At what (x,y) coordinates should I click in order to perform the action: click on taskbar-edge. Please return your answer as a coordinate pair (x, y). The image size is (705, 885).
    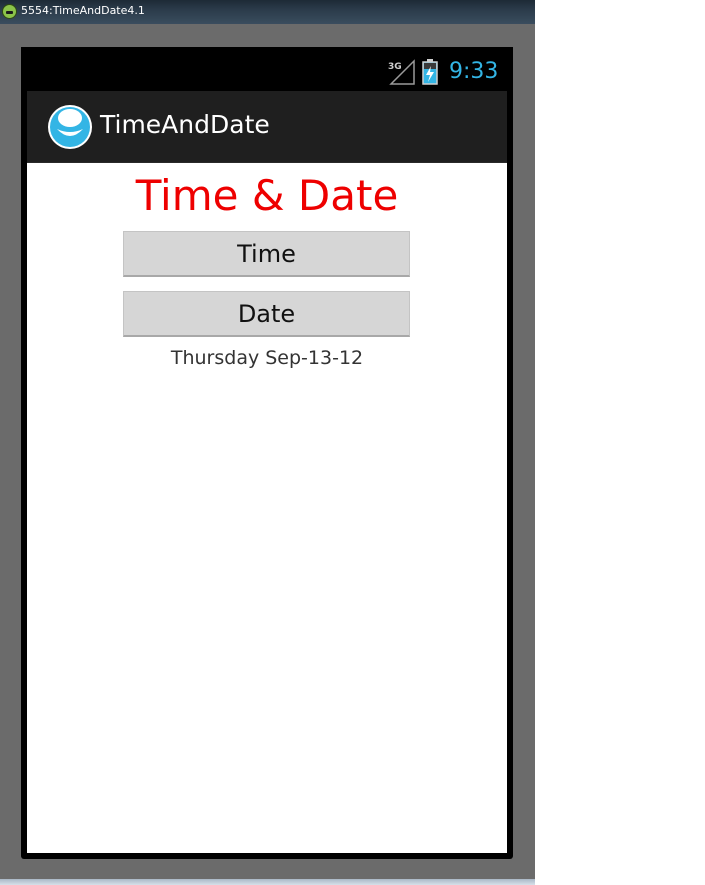
    Looking at the image, I should click on (267, 882).